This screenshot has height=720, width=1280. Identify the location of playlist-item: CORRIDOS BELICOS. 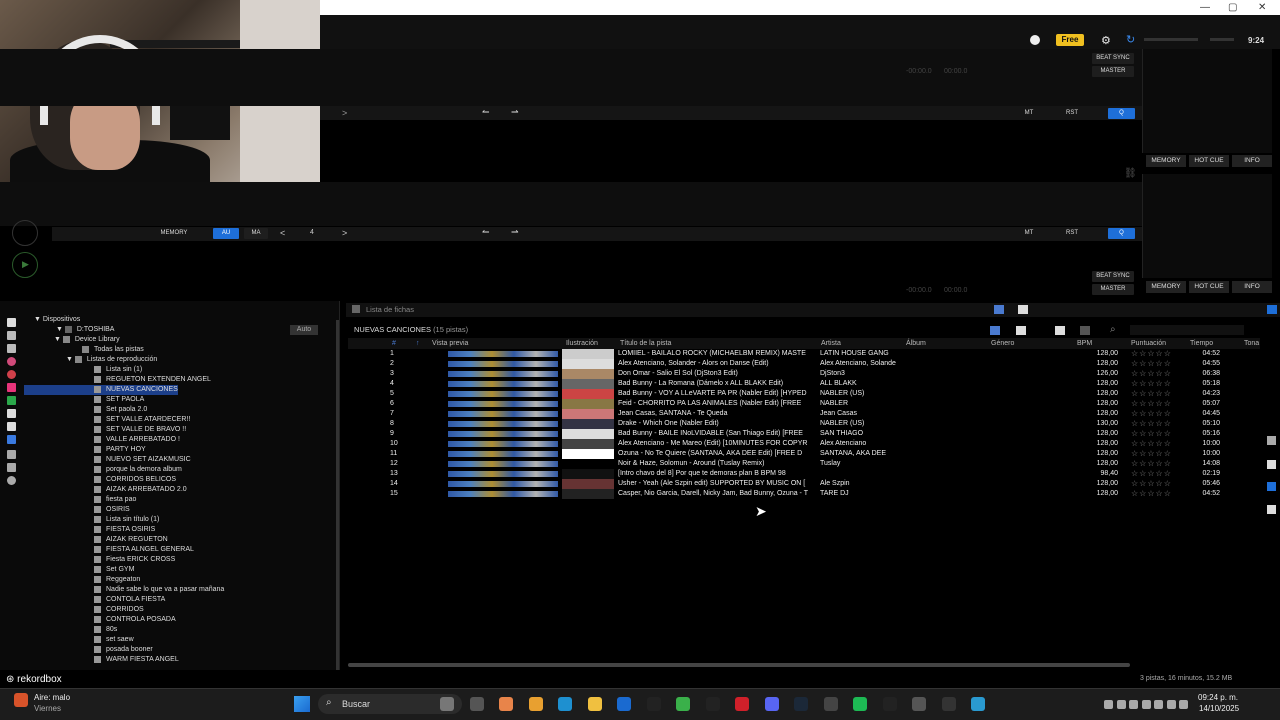
(135, 480).